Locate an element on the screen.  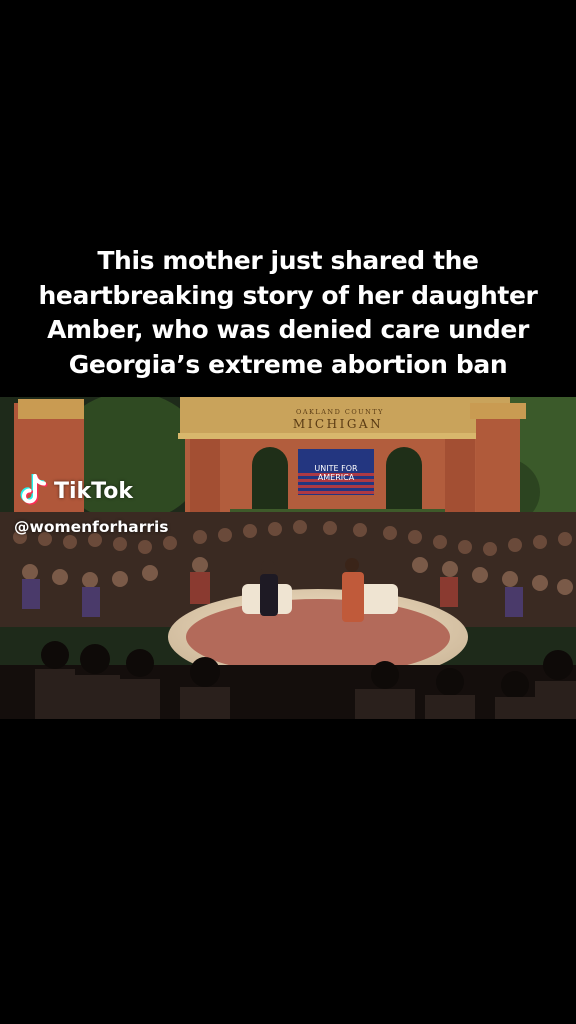
creator-handle: @womenforharris is located at coordinates (91, 527).